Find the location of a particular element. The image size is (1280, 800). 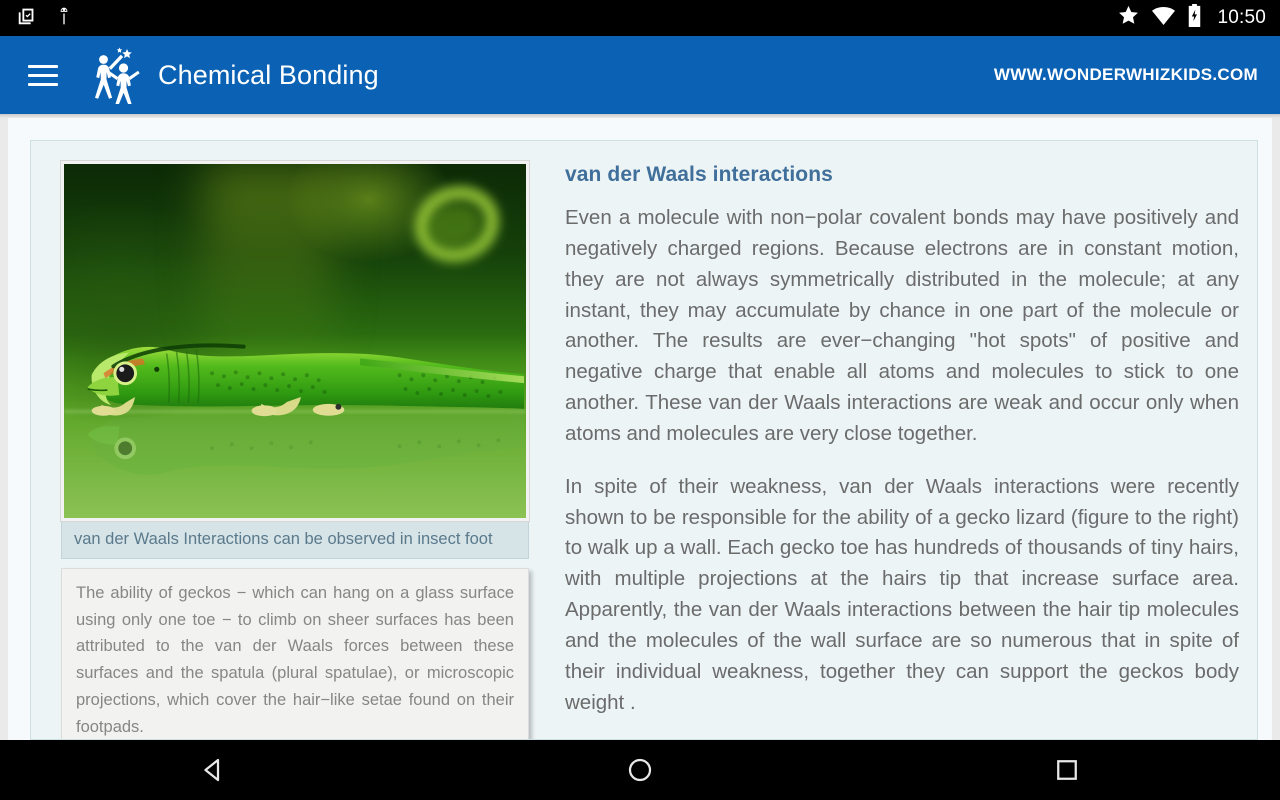

status-bar: 10:50 is located at coordinates (640, 18).